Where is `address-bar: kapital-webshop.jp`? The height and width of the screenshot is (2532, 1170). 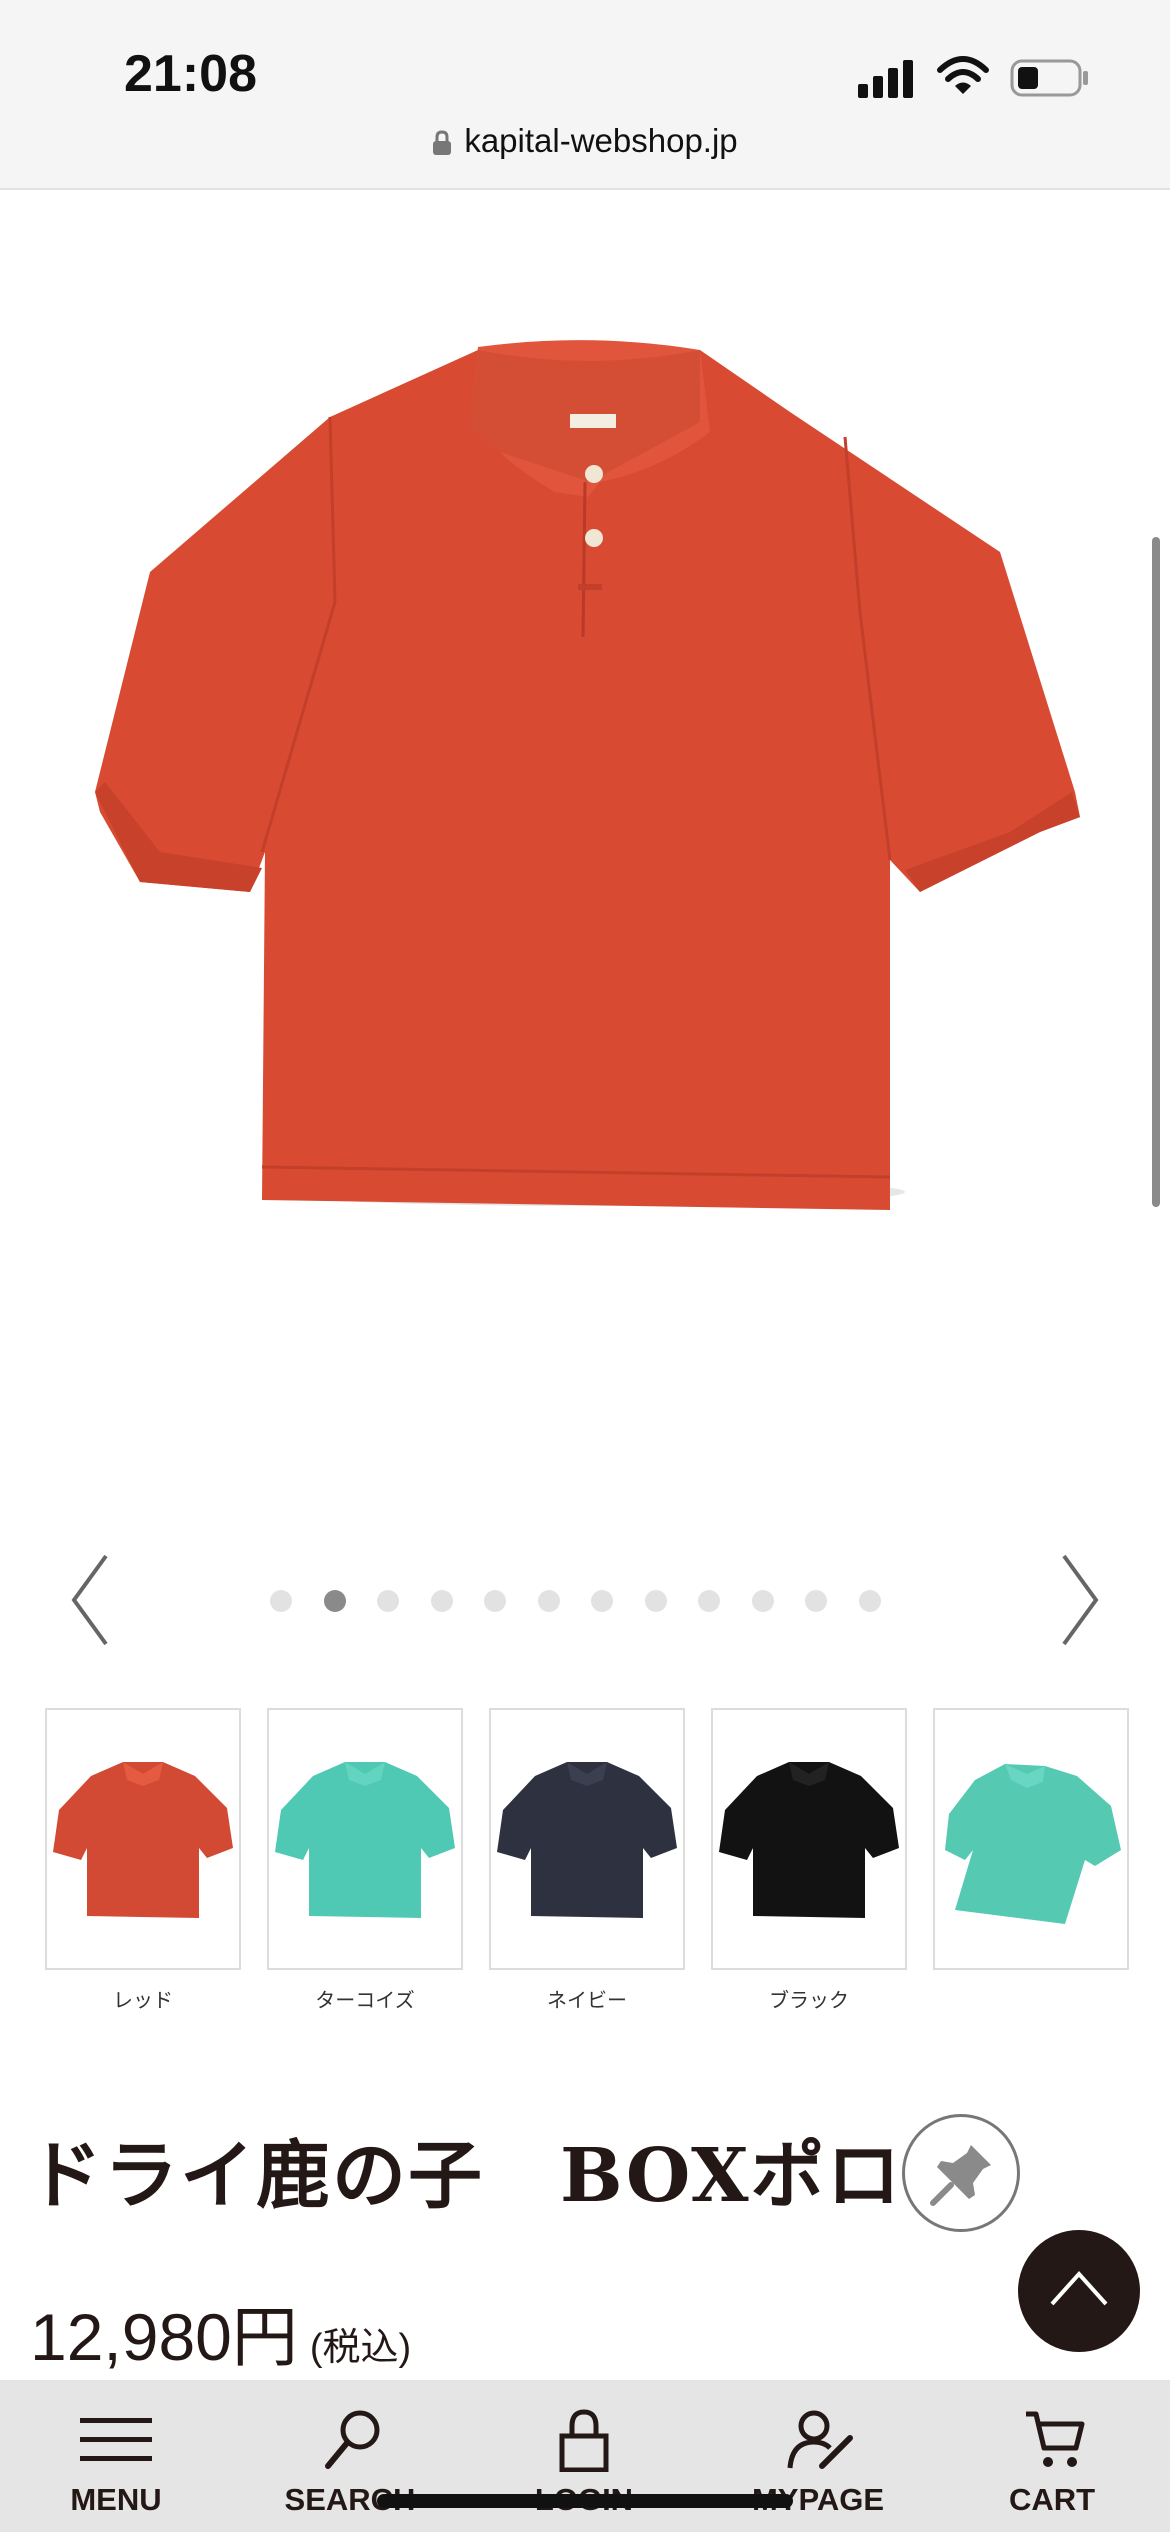 address-bar: kapital-webshop.jp is located at coordinates (585, 141).